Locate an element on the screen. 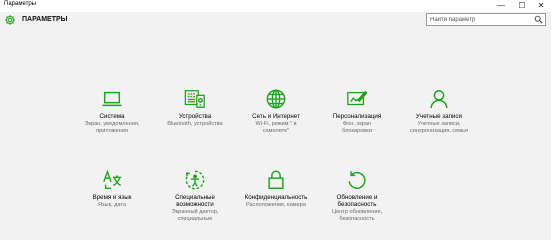  tile-title: Учетные записи is located at coordinates (439, 116).